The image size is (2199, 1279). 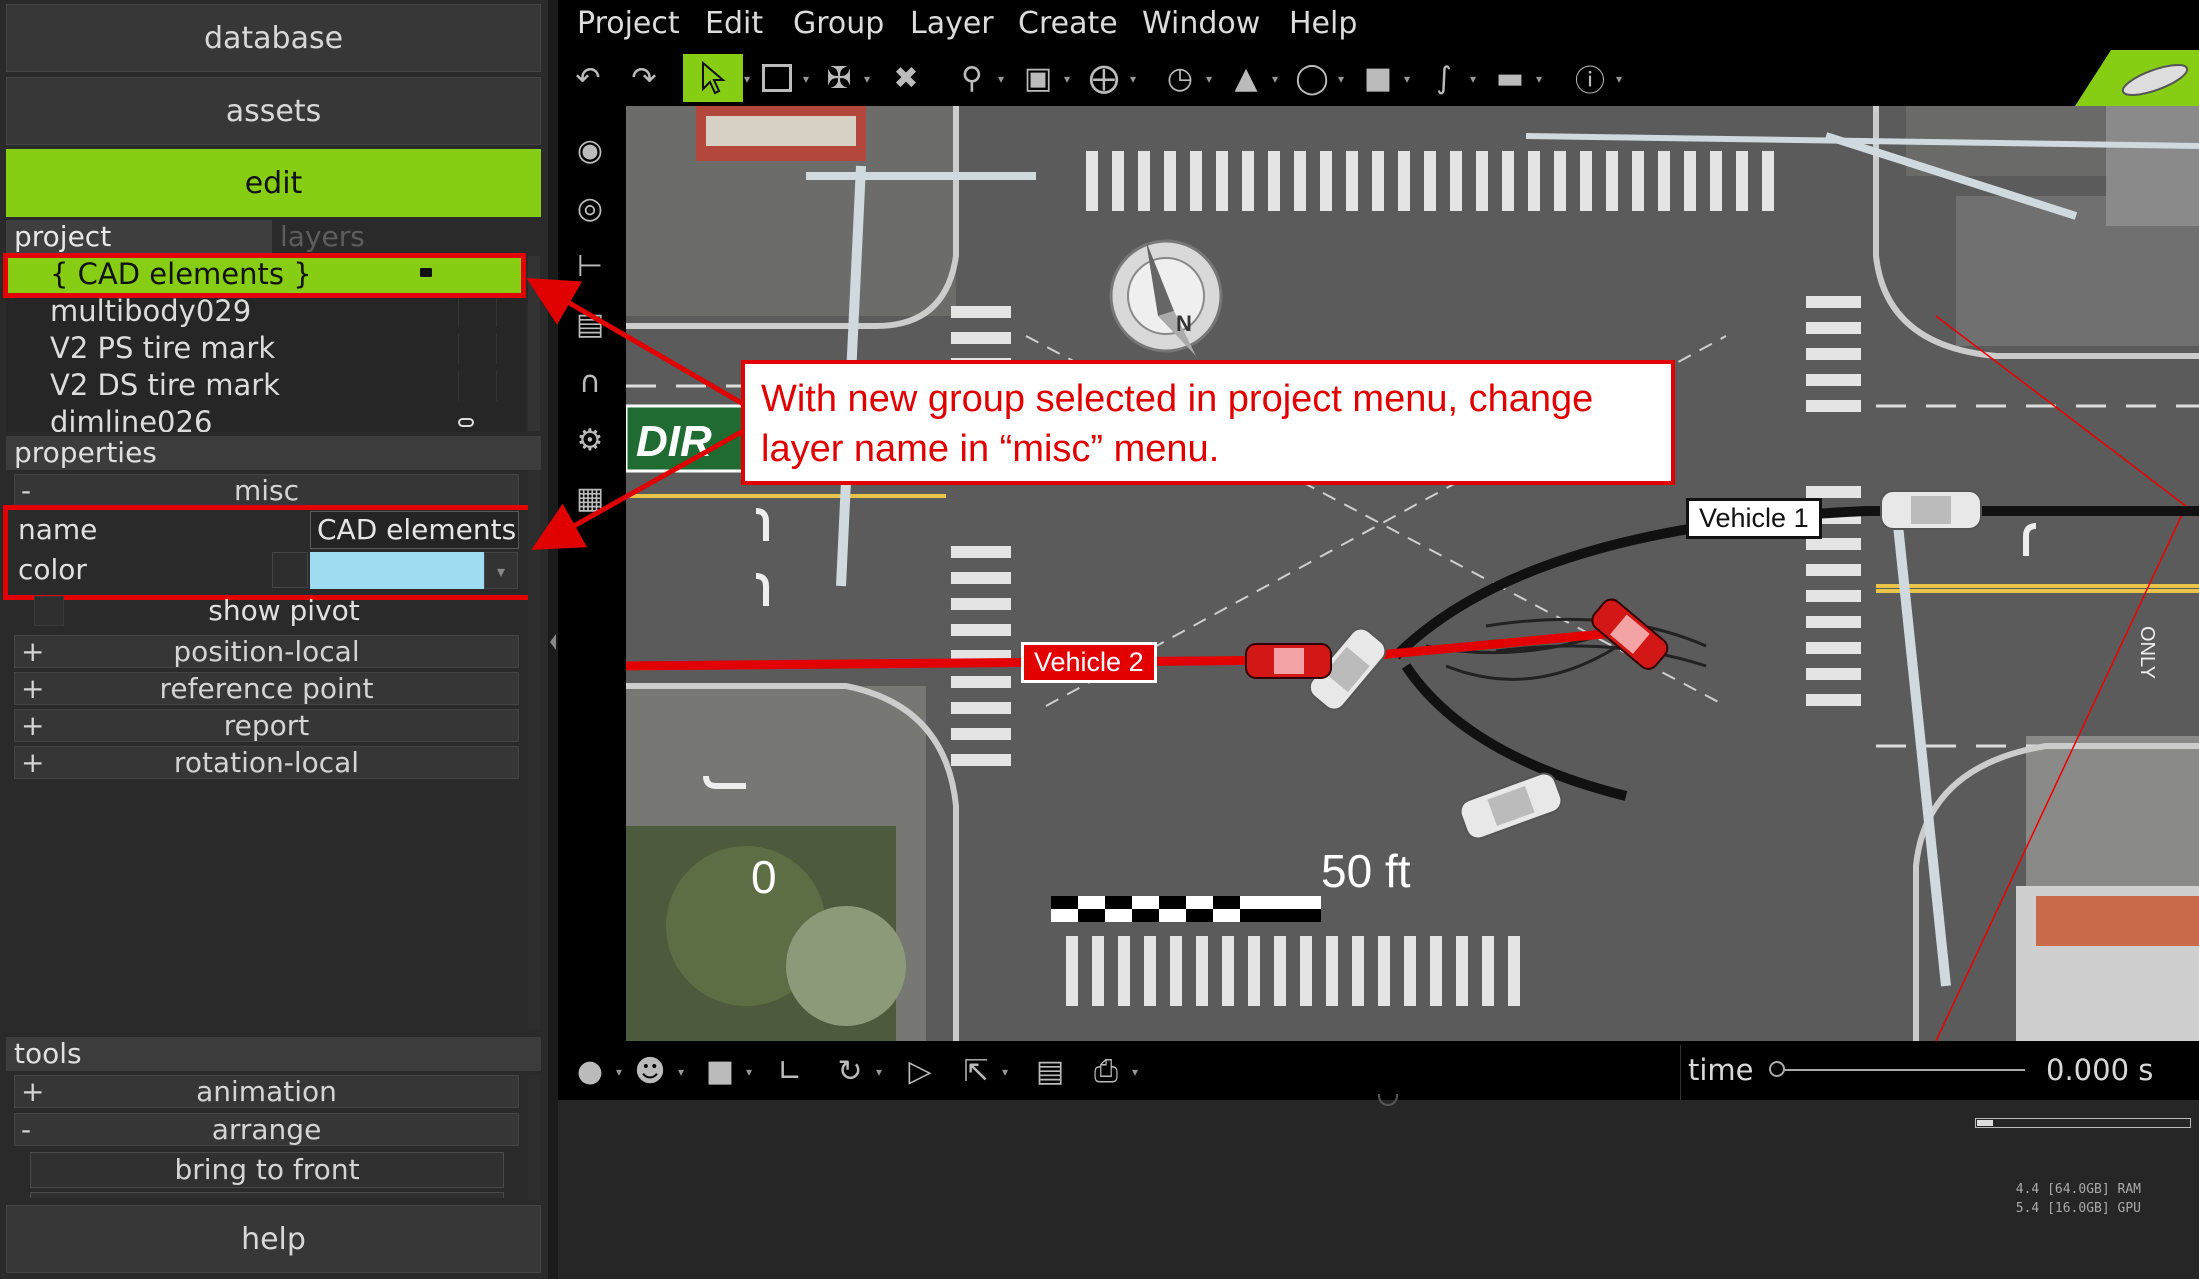 I want to click on annotation-arrows, so click(x=636, y=413).